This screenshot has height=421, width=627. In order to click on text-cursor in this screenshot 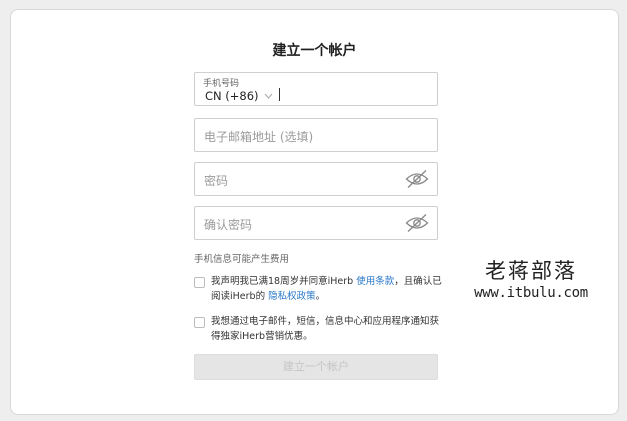, I will do `click(279, 94)`.